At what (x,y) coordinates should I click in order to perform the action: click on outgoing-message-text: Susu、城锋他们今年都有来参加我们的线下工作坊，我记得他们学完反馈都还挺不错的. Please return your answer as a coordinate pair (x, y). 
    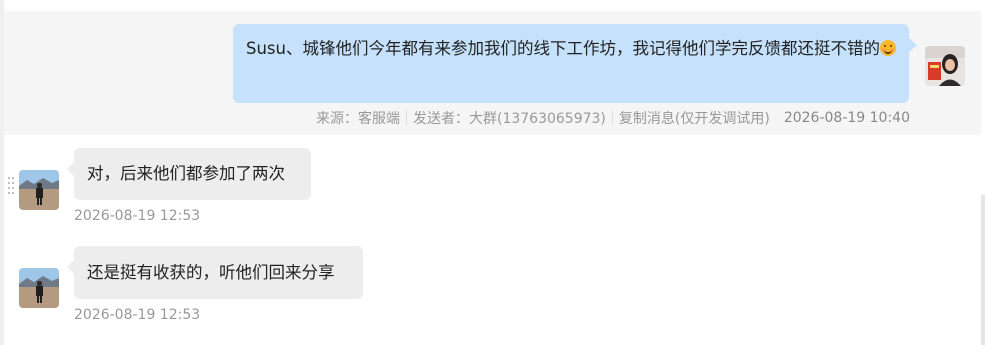
    Looking at the image, I should click on (573, 49).